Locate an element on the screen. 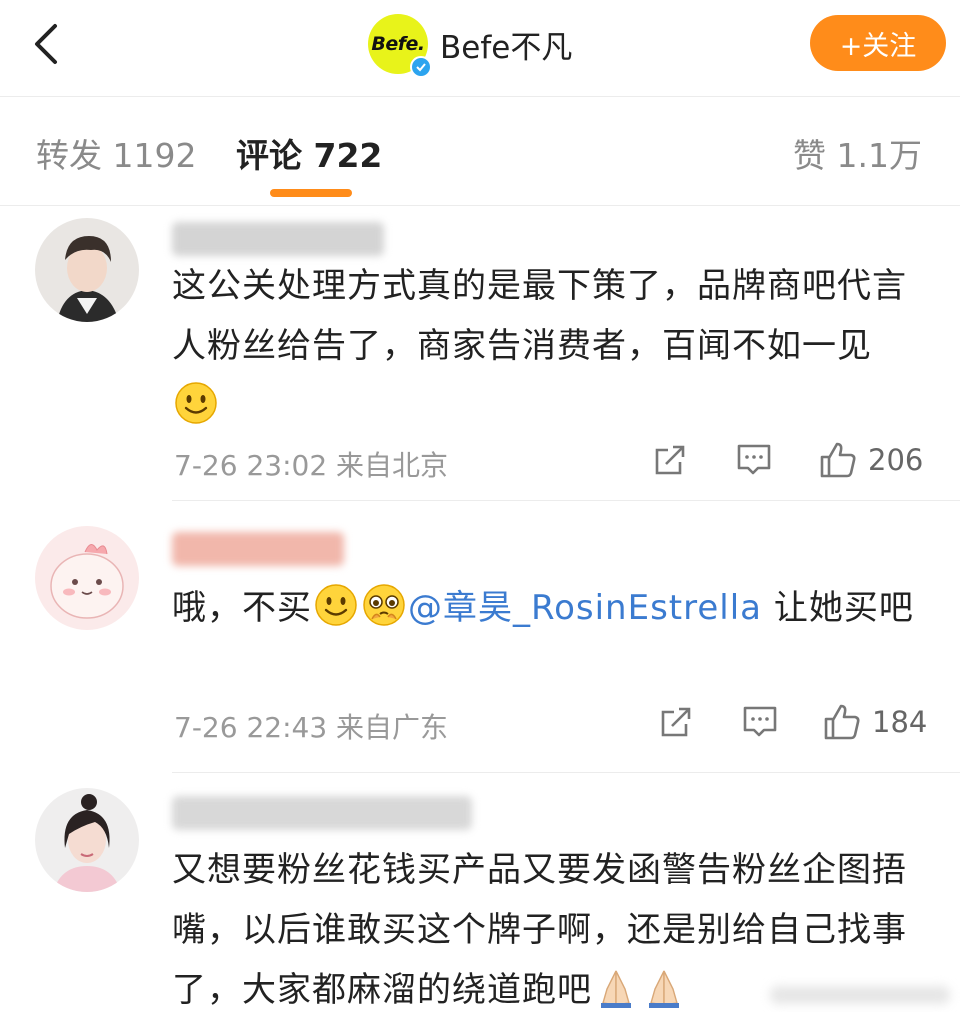 The image size is (960, 1012). verified-badge-icon is located at coordinates (421, 67).